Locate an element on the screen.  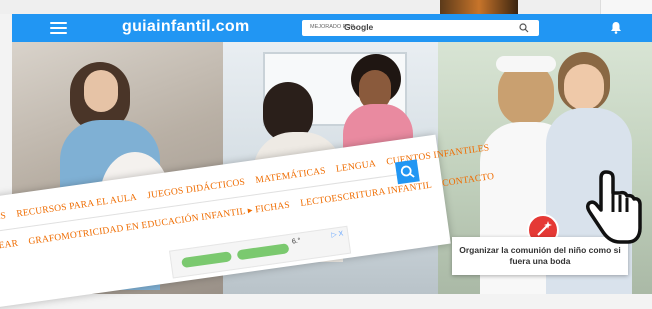
ad-text: 6.° is located at coordinates (296, 241).